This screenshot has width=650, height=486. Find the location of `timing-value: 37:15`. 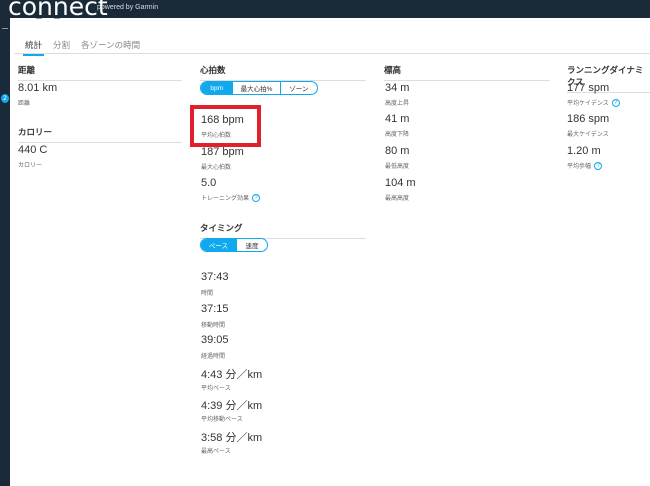

timing-value: 37:15 is located at coordinates (215, 309).